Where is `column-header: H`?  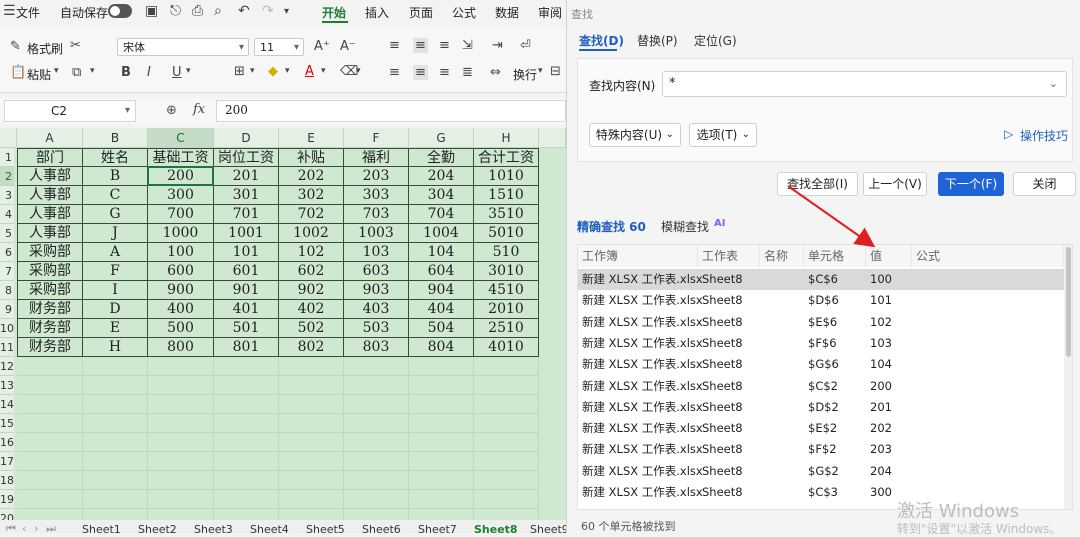 column-header: H is located at coordinates (506, 138).